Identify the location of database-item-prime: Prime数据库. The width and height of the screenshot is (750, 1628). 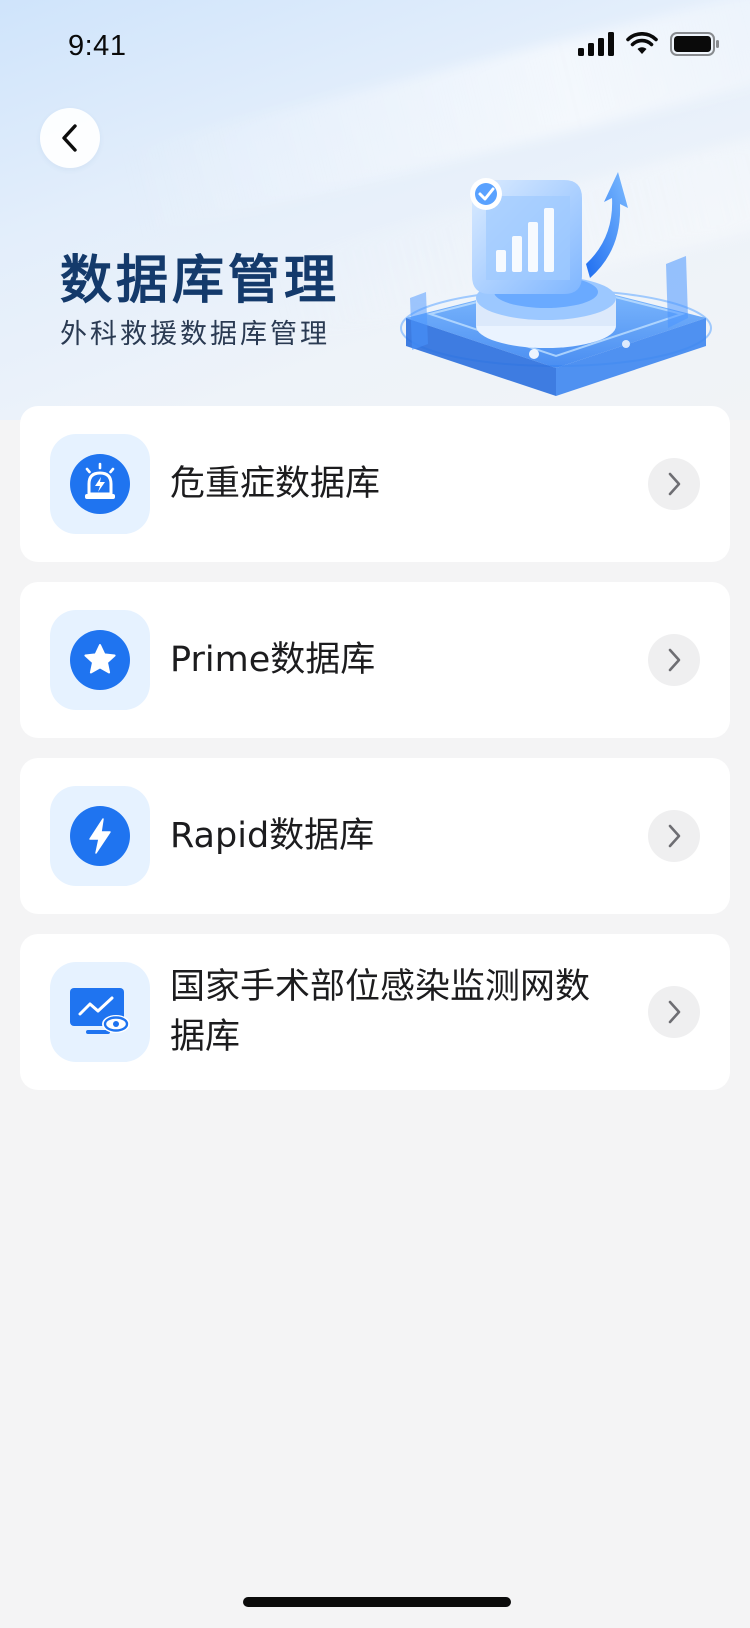
(375, 660).